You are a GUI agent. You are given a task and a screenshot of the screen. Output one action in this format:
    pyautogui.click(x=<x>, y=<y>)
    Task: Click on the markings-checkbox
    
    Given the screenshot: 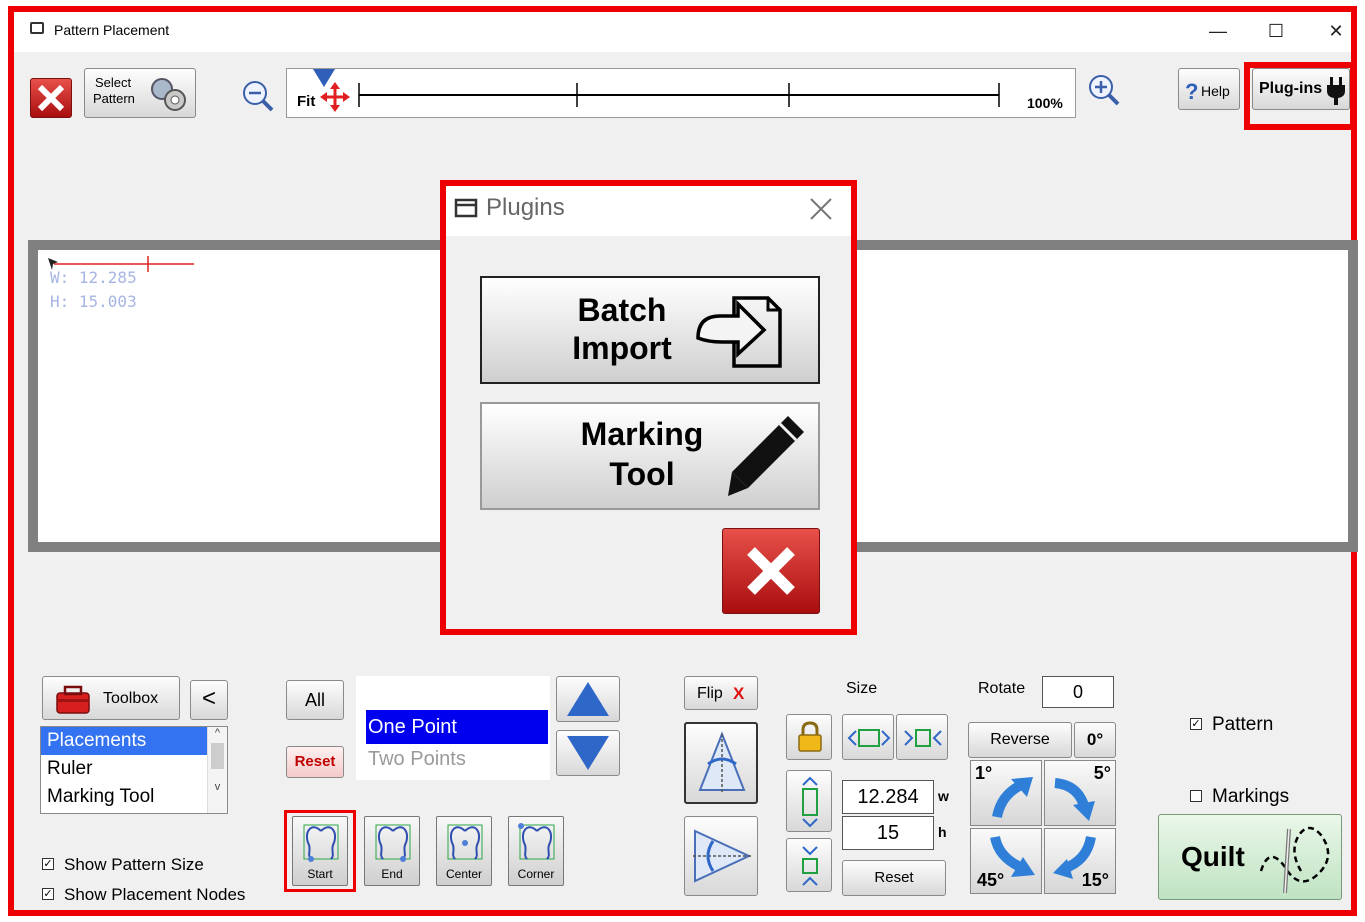 What is the action you would take?
    pyautogui.click(x=1196, y=796)
    